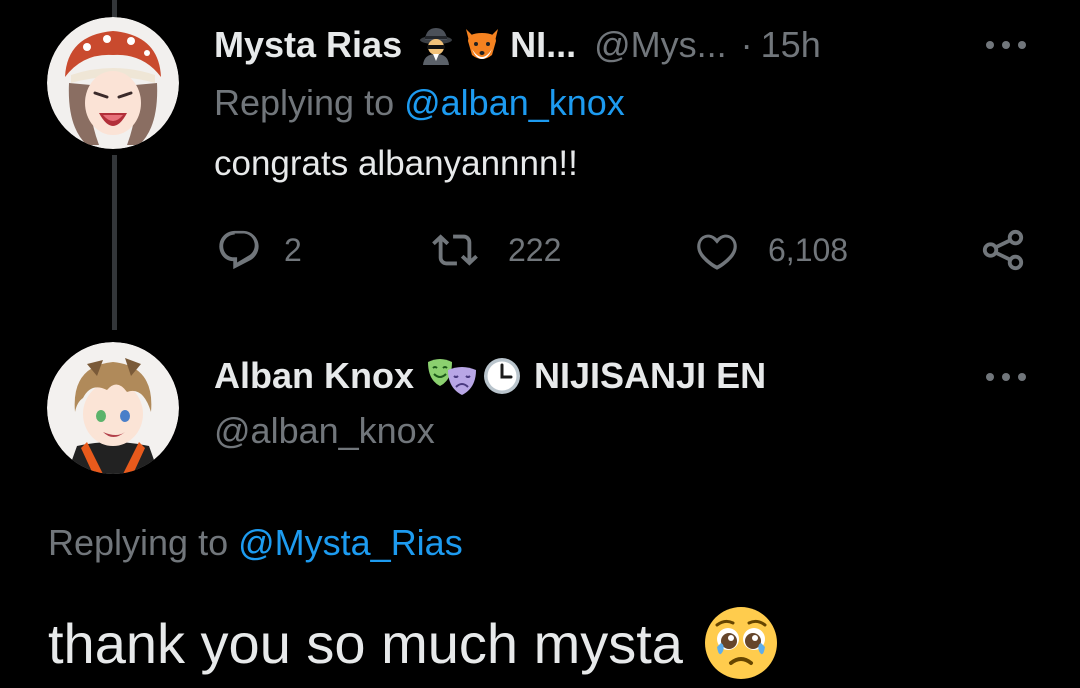  I want to click on like-action: 6,108, so click(771, 250).